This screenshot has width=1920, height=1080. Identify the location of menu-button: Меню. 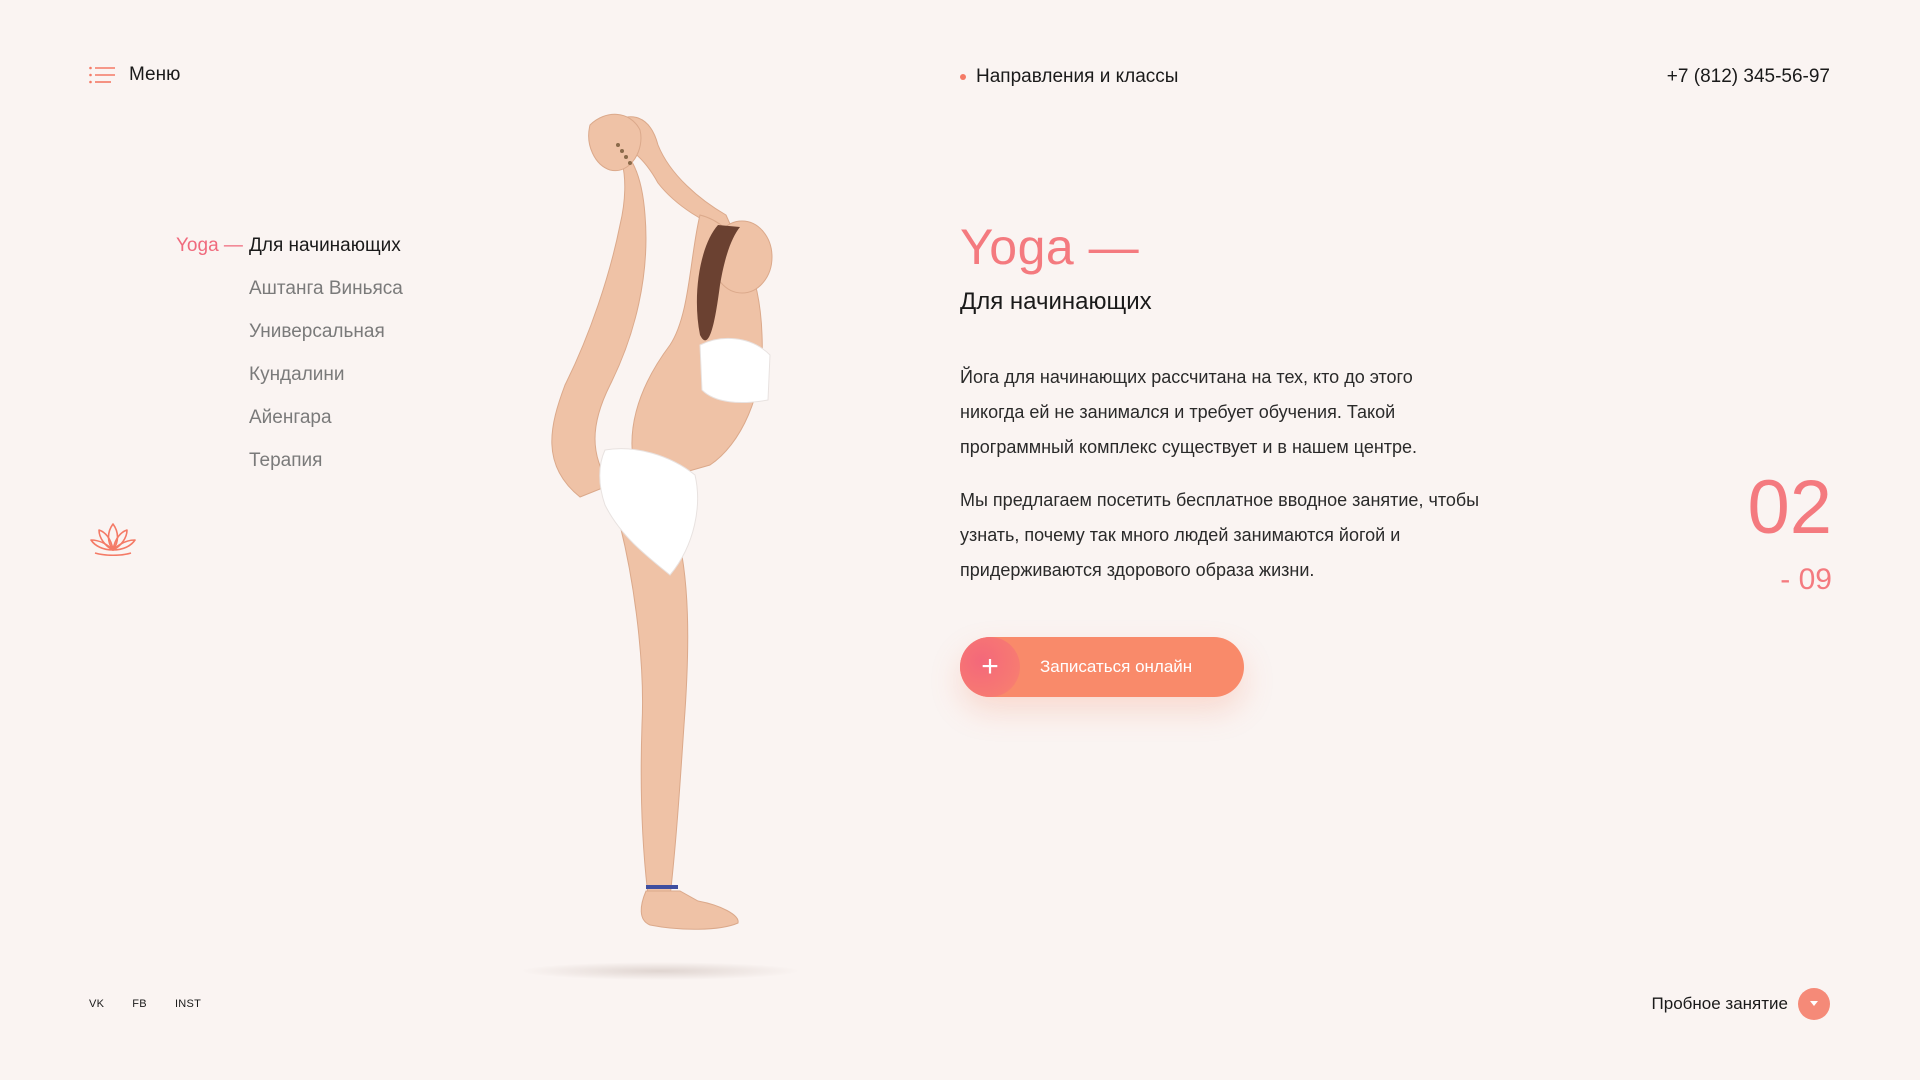
(134, 75).